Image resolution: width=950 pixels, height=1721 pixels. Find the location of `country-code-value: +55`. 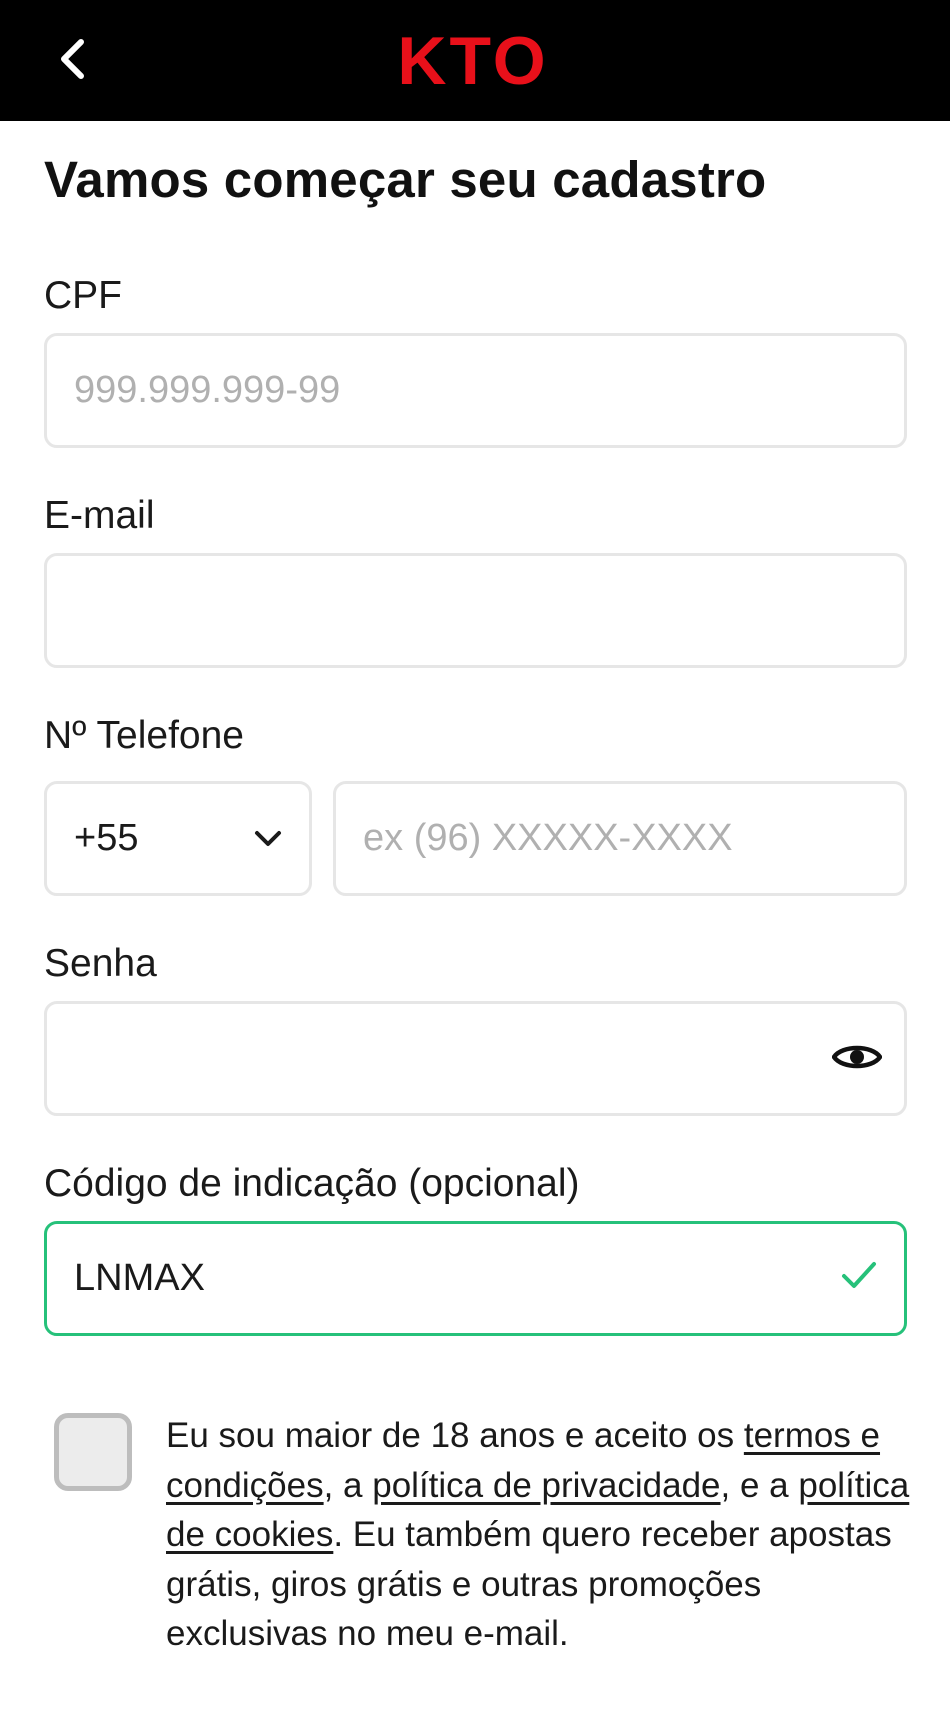

country-code-value: +55 is located at coordinates (106, 838).